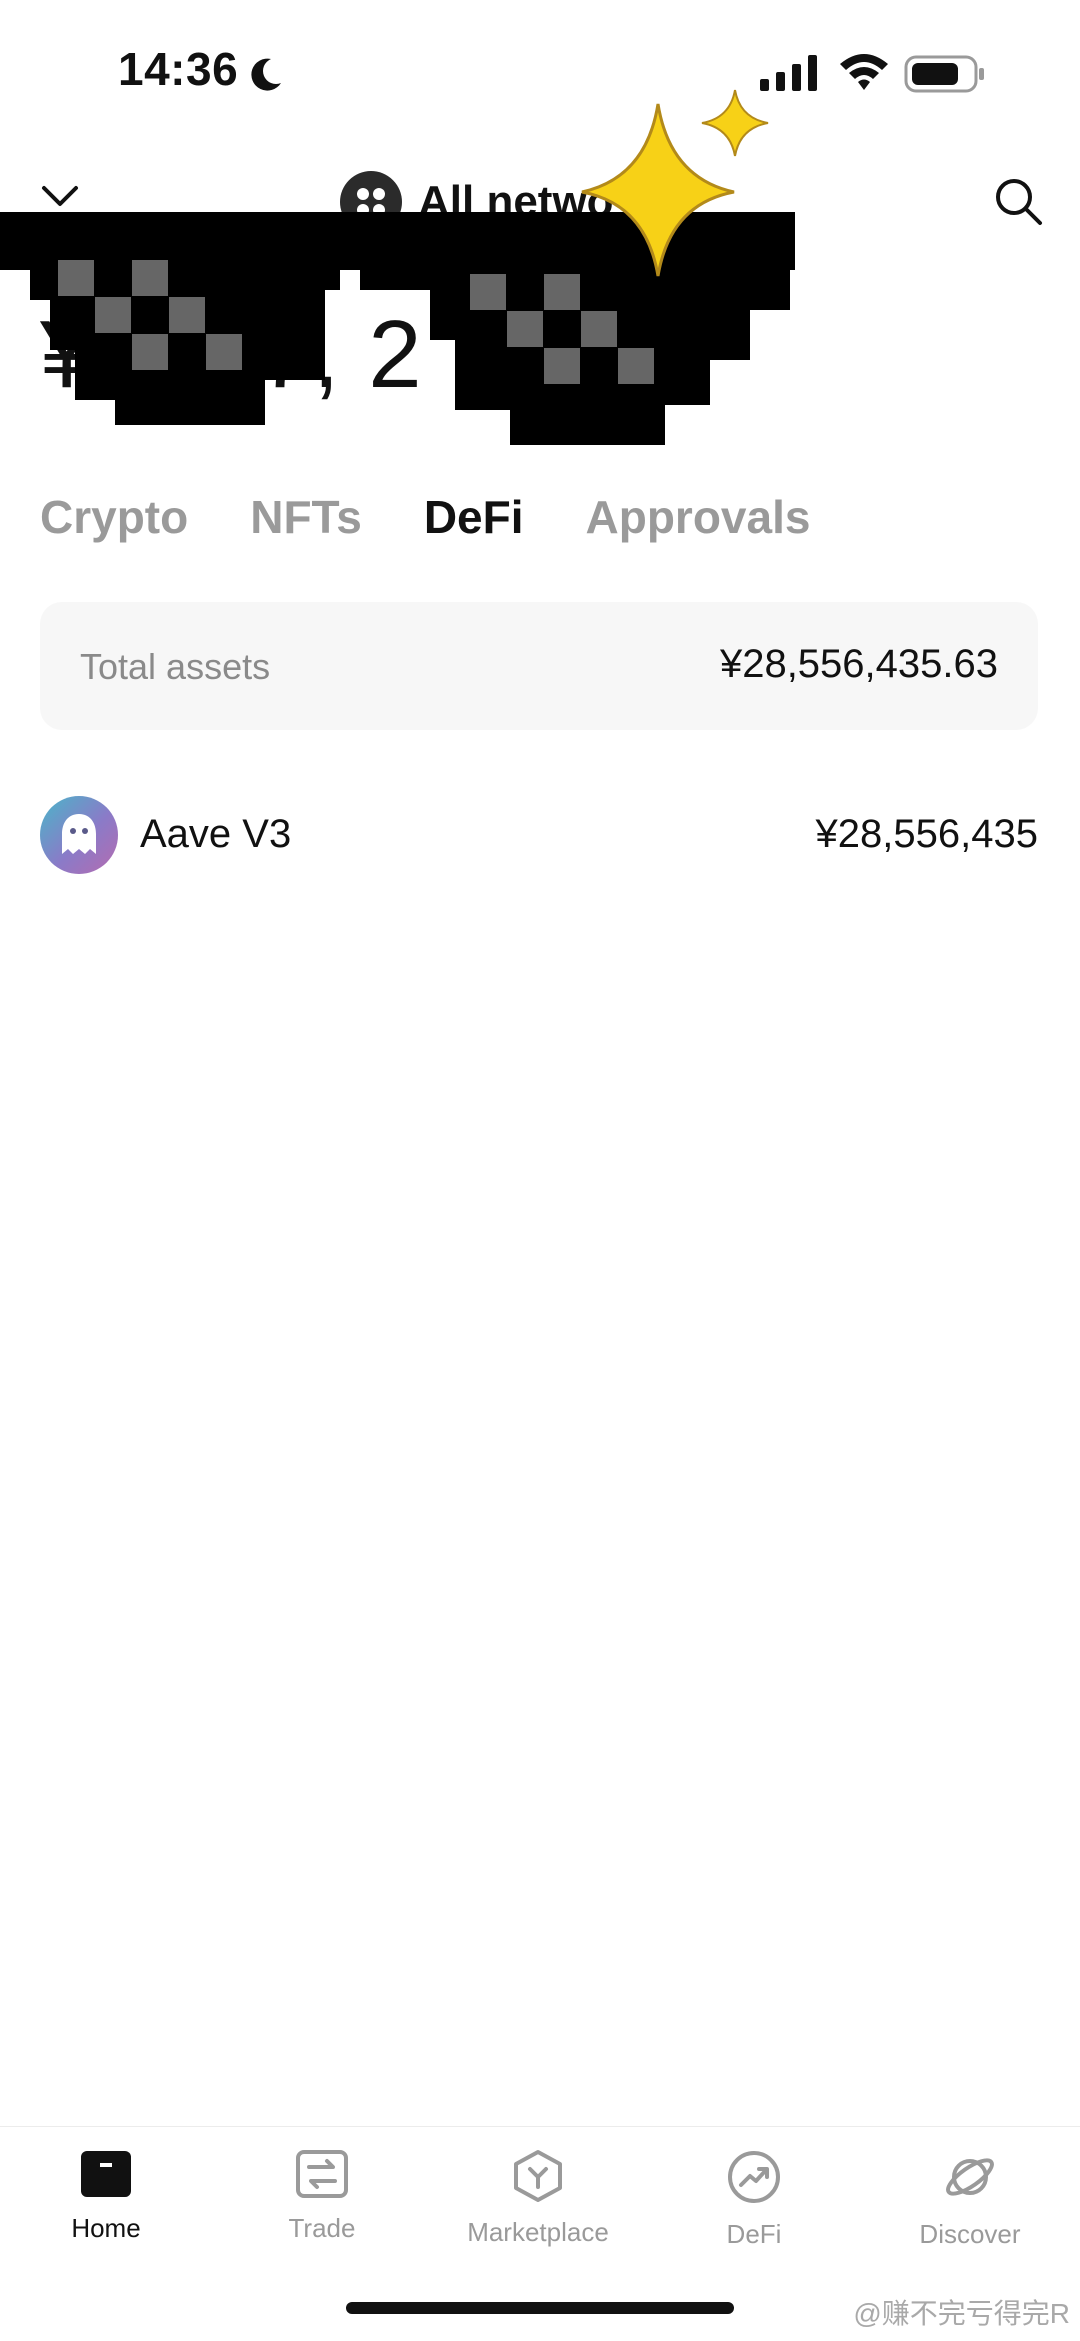  I want to click on home-indicator, so click(540, 2308).